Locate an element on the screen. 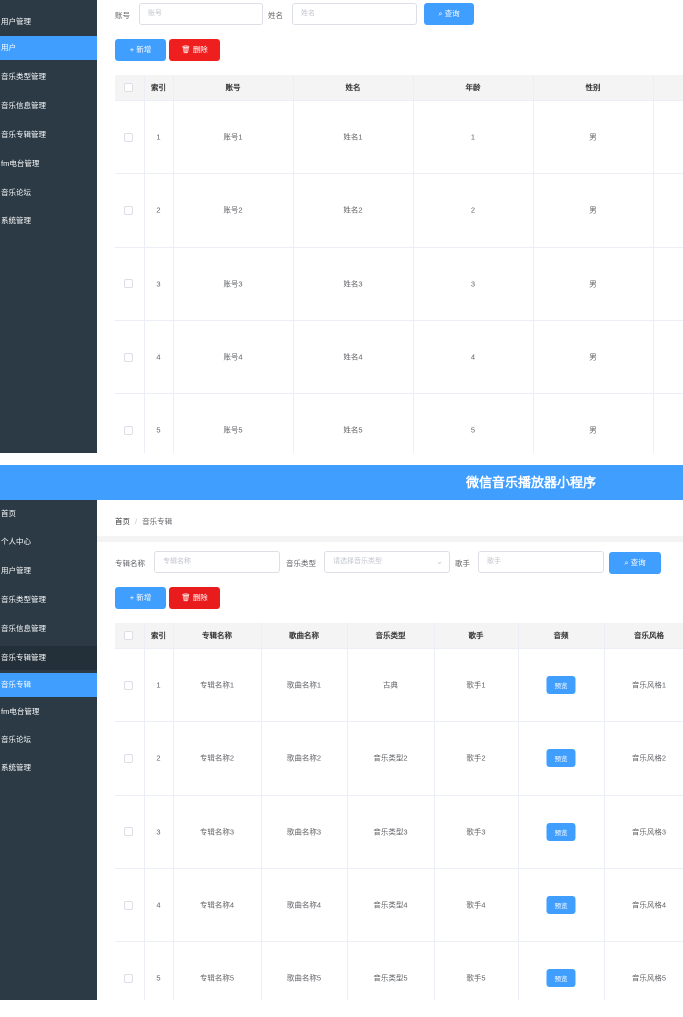 The width and height of the screenshot is (683, 1017). cell-song-name: 歌曲名称2 is located at coordinates (304, 758).